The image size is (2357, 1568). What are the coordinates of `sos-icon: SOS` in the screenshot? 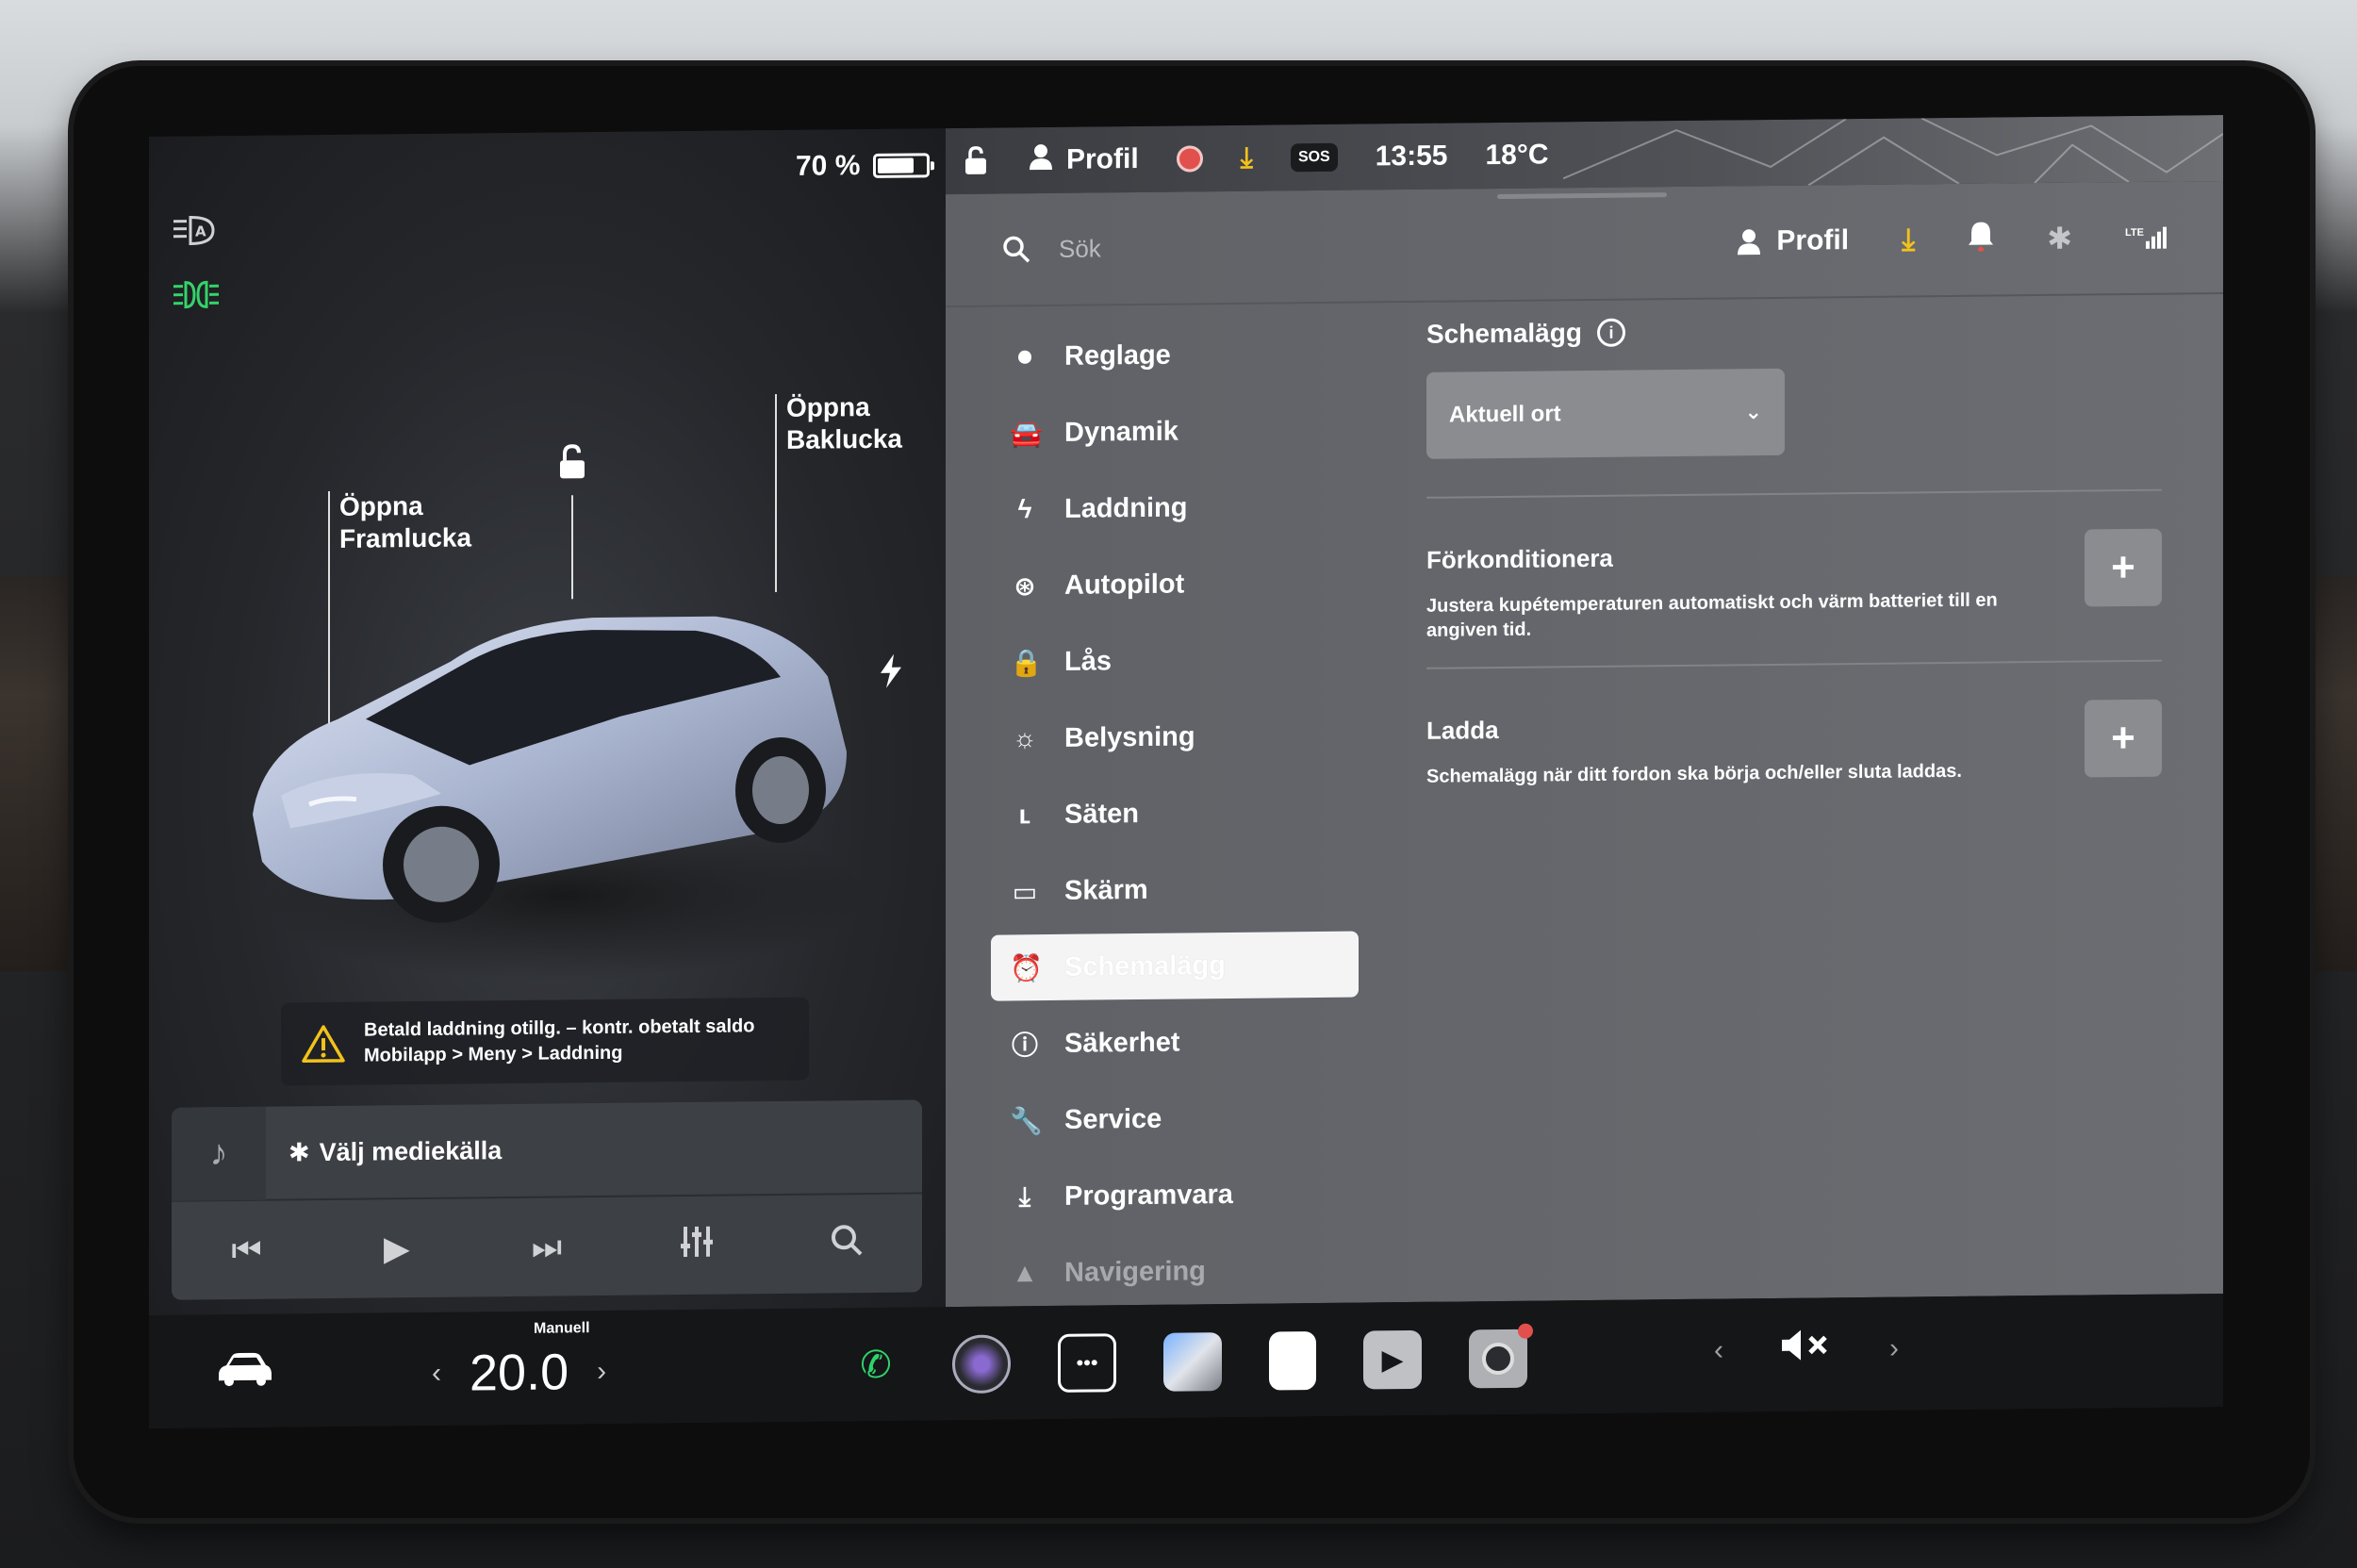 It's located at (1314, 158).